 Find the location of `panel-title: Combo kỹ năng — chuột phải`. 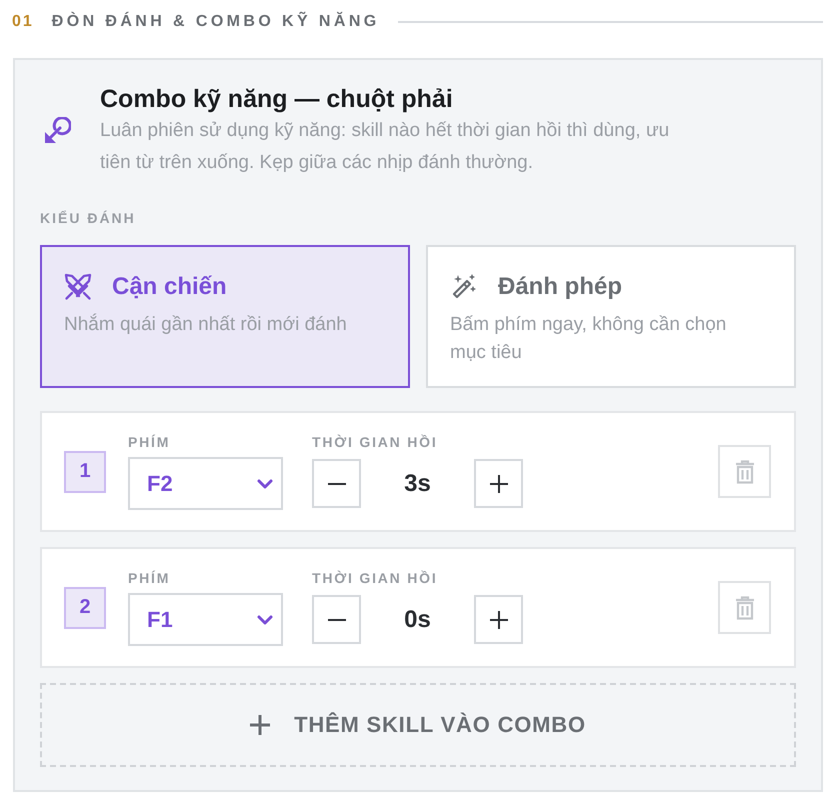

panel-title: Combo kỹ năng — chuột phải is located at coordinates (277, 99).